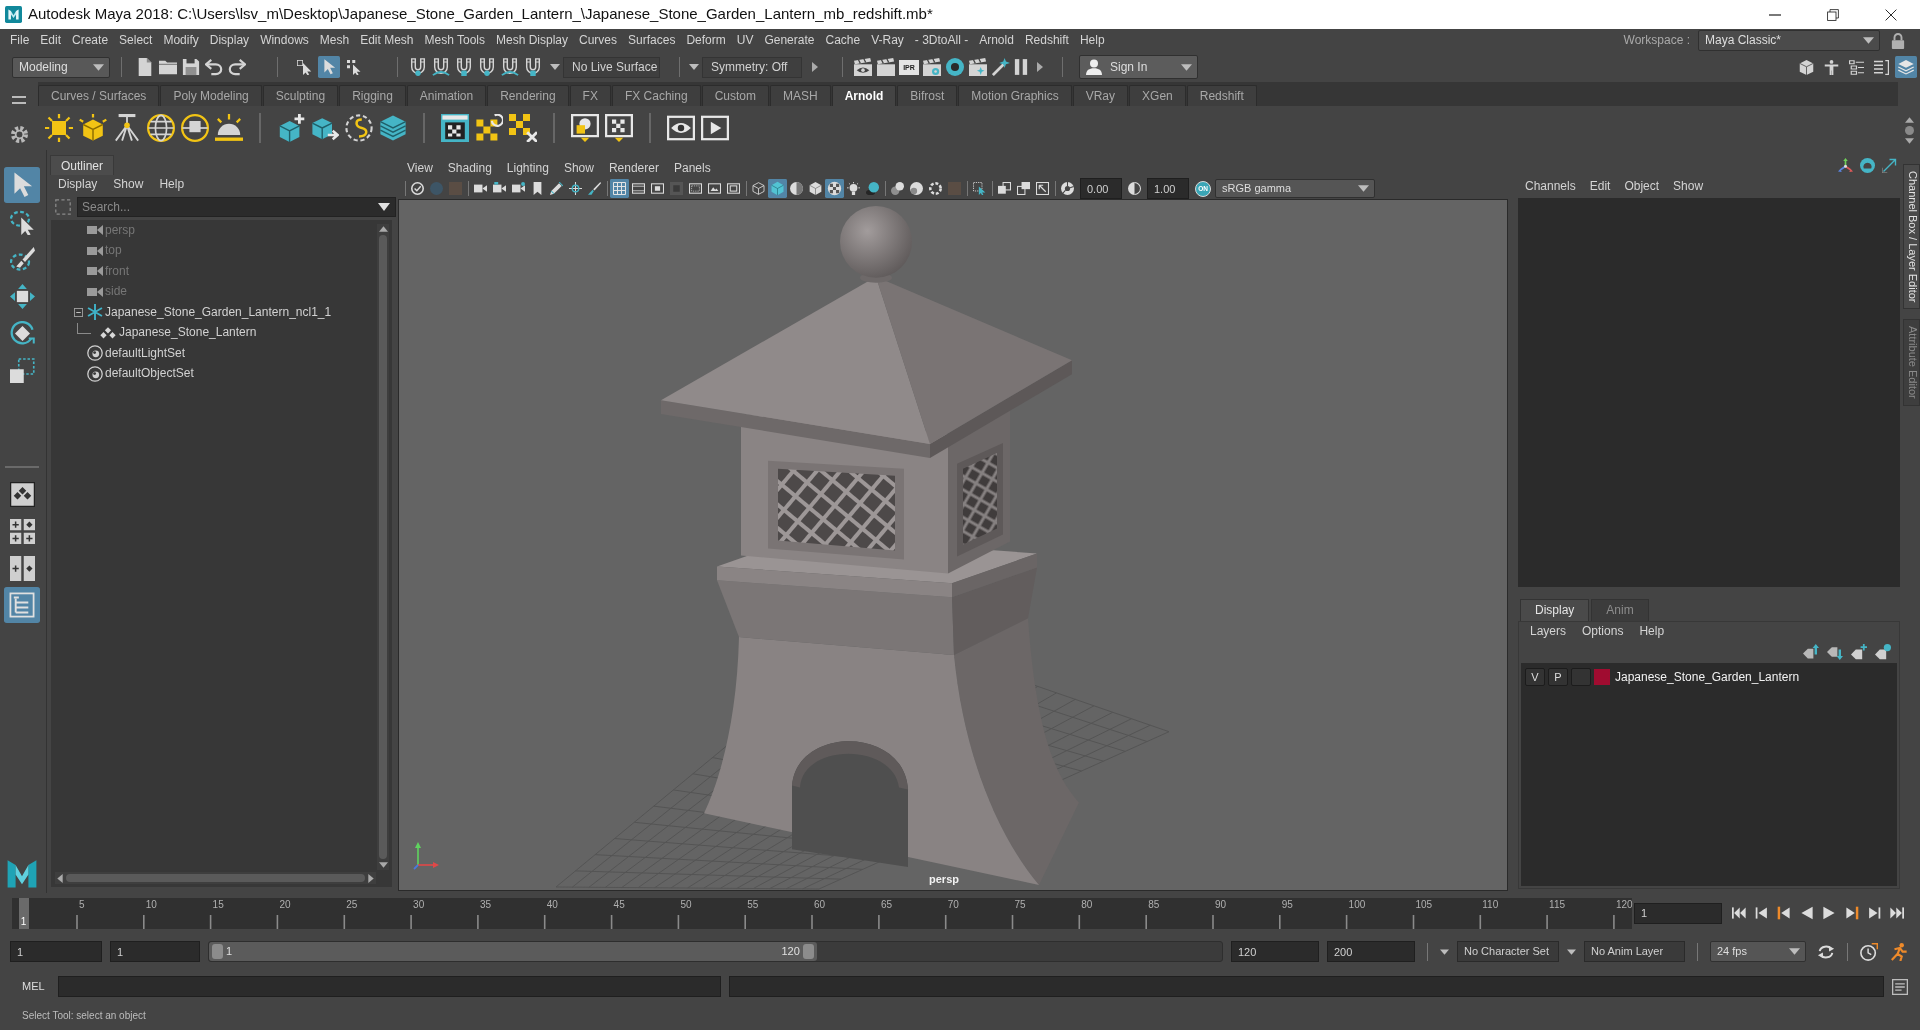 The width and height of the screenshot is (1920, 1030). Describe the element at coordinates (619, 188) in the screenshot. I see `grid-icon` at that location.